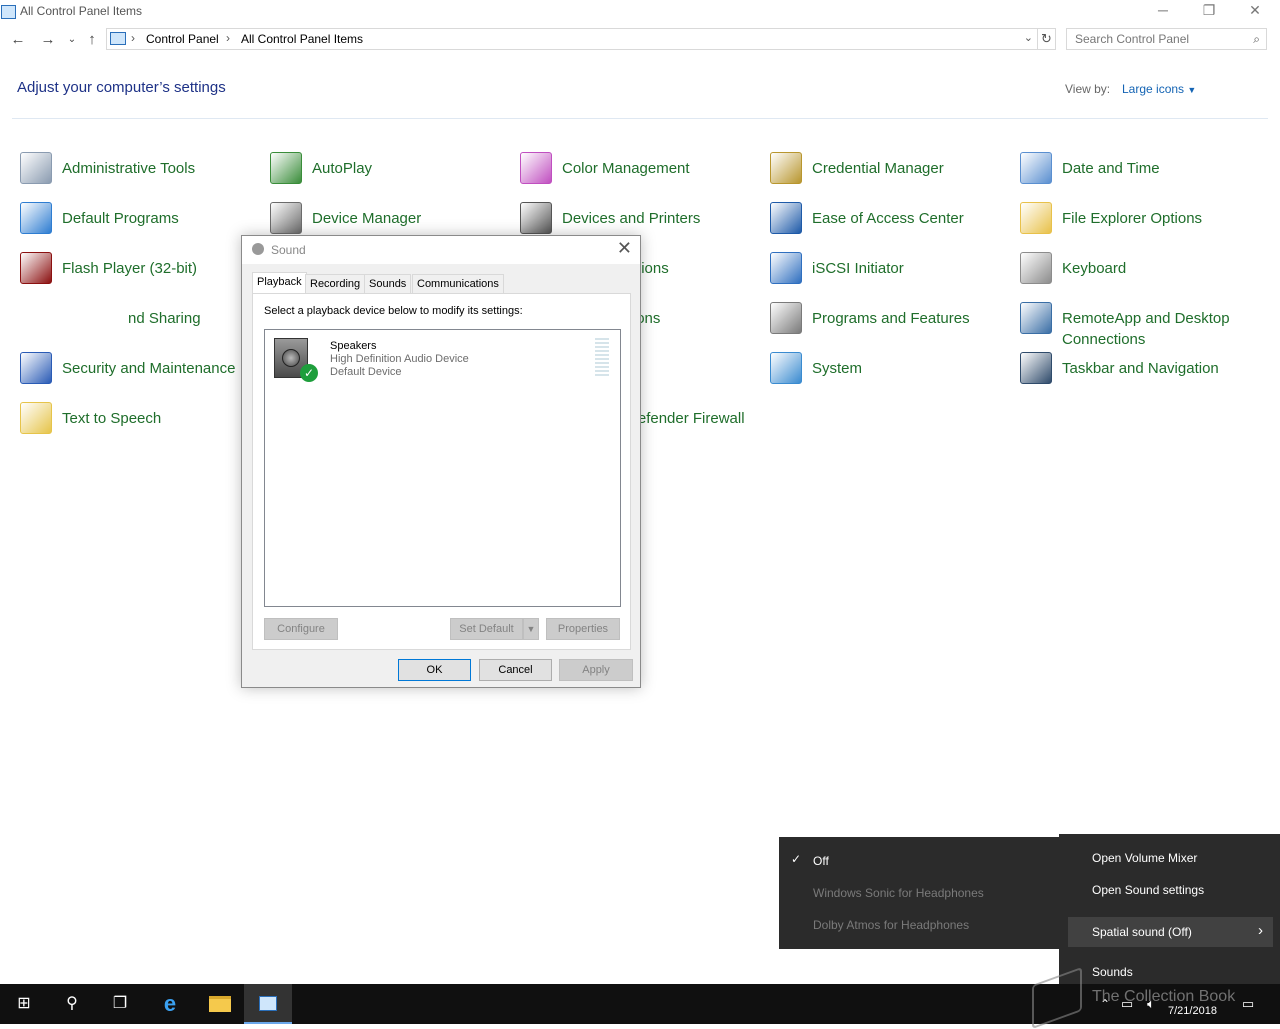  What do you see at coordinates (837, 368) in the screenshot?
I see `control-panel-item-label: System` at bounding box center [837, 368].